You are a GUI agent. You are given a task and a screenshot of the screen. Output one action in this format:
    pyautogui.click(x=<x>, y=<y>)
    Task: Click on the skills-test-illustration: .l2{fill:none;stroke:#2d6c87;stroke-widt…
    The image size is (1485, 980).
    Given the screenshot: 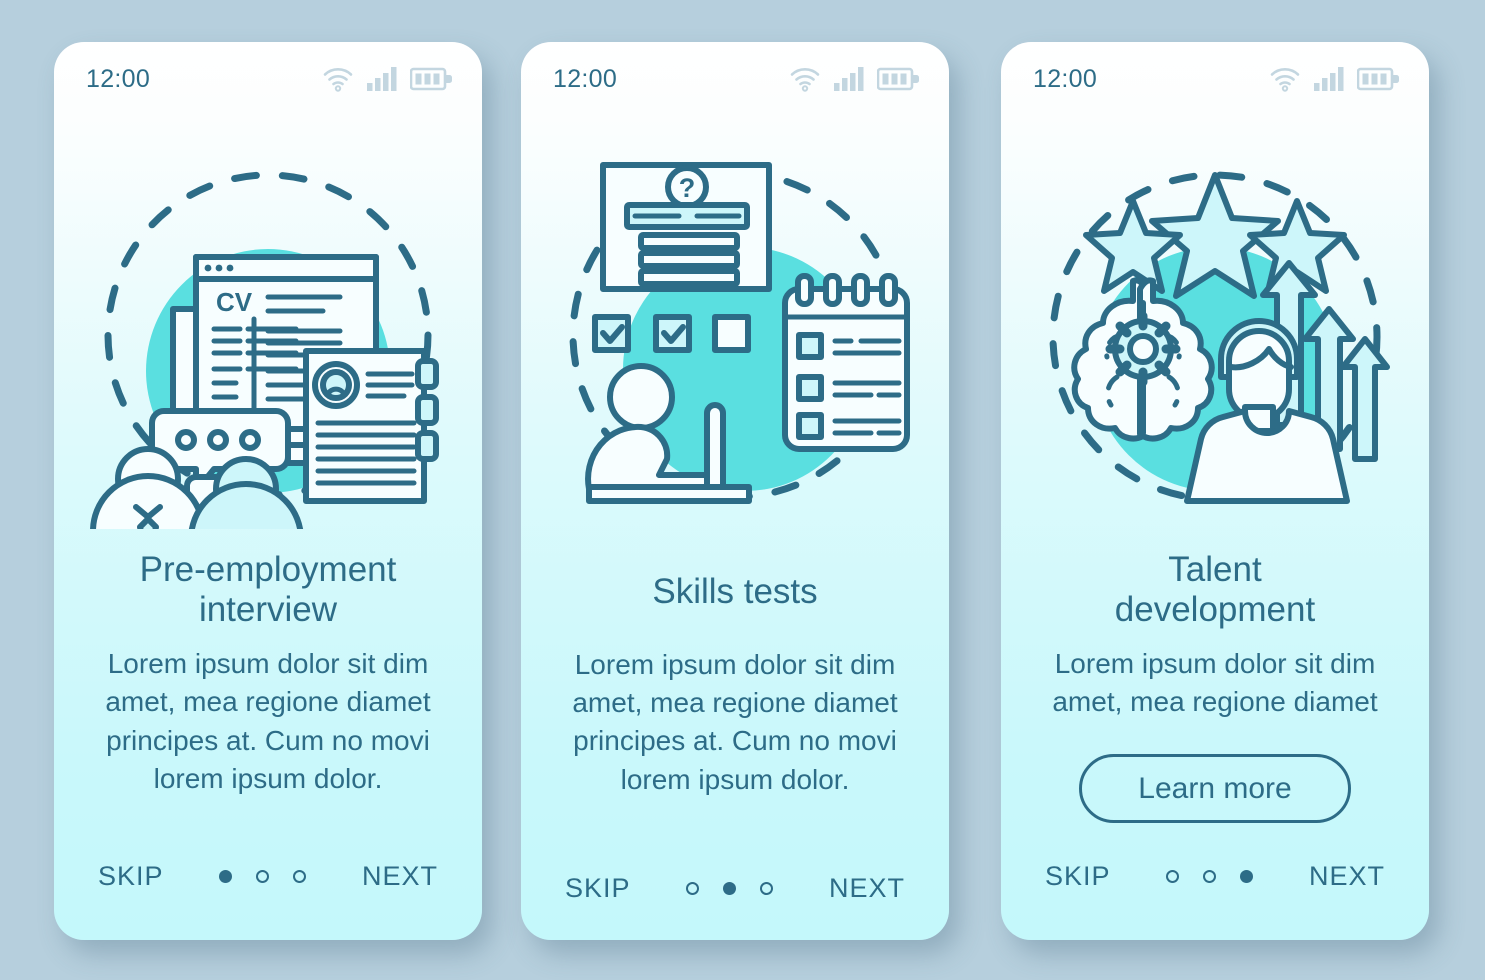 What is the action you would take?
    pyautogui.click(x=735, y=334)
    